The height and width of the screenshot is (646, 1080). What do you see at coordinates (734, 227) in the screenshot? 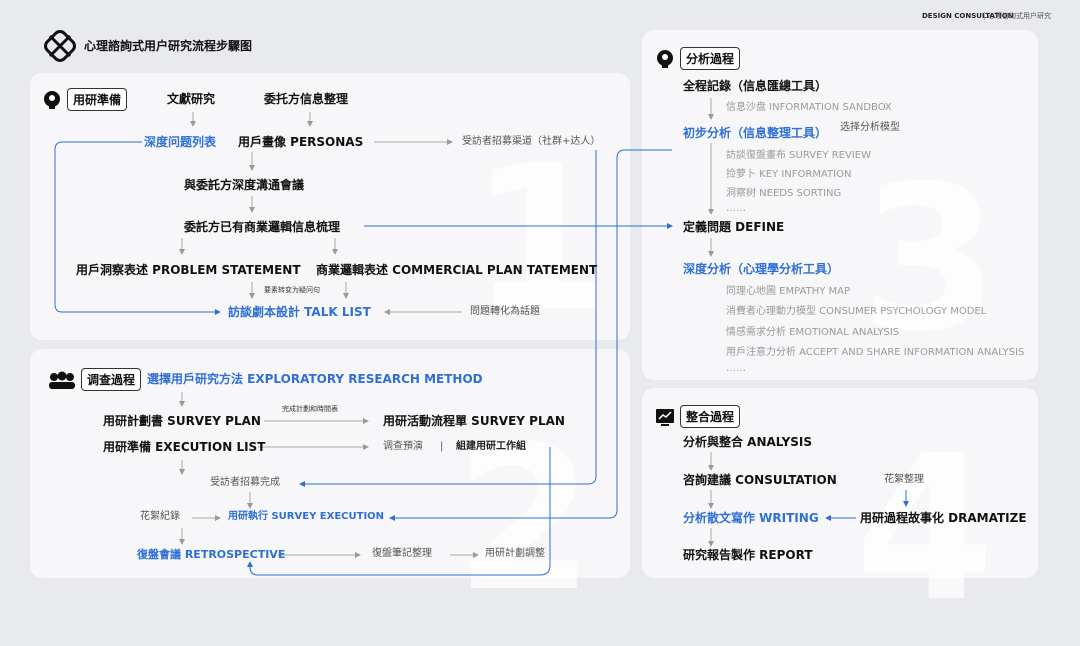
I see `node-define: 定義問題 DEFINE` at bounding box center [734, 227].